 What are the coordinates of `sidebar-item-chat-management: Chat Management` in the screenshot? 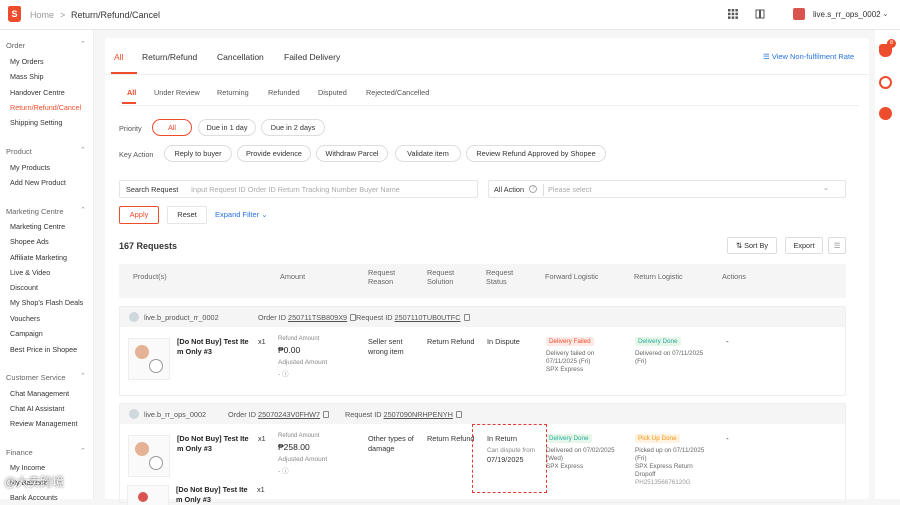 It's located at (39, 393).